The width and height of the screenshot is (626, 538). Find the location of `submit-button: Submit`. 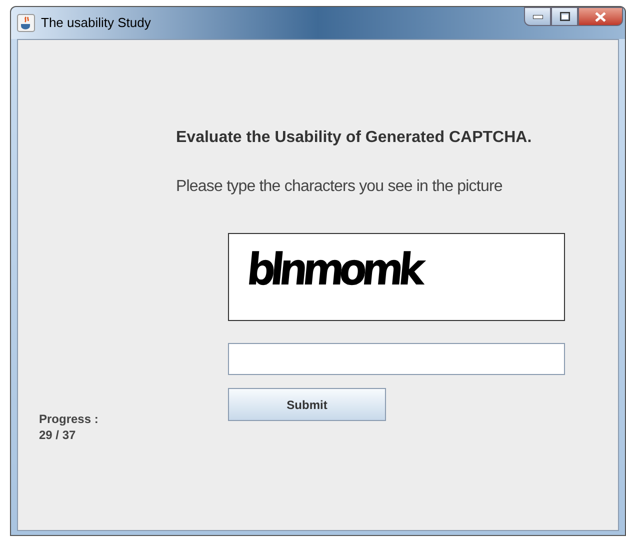

submit-button: Submit is located at coordinates (307, 404).